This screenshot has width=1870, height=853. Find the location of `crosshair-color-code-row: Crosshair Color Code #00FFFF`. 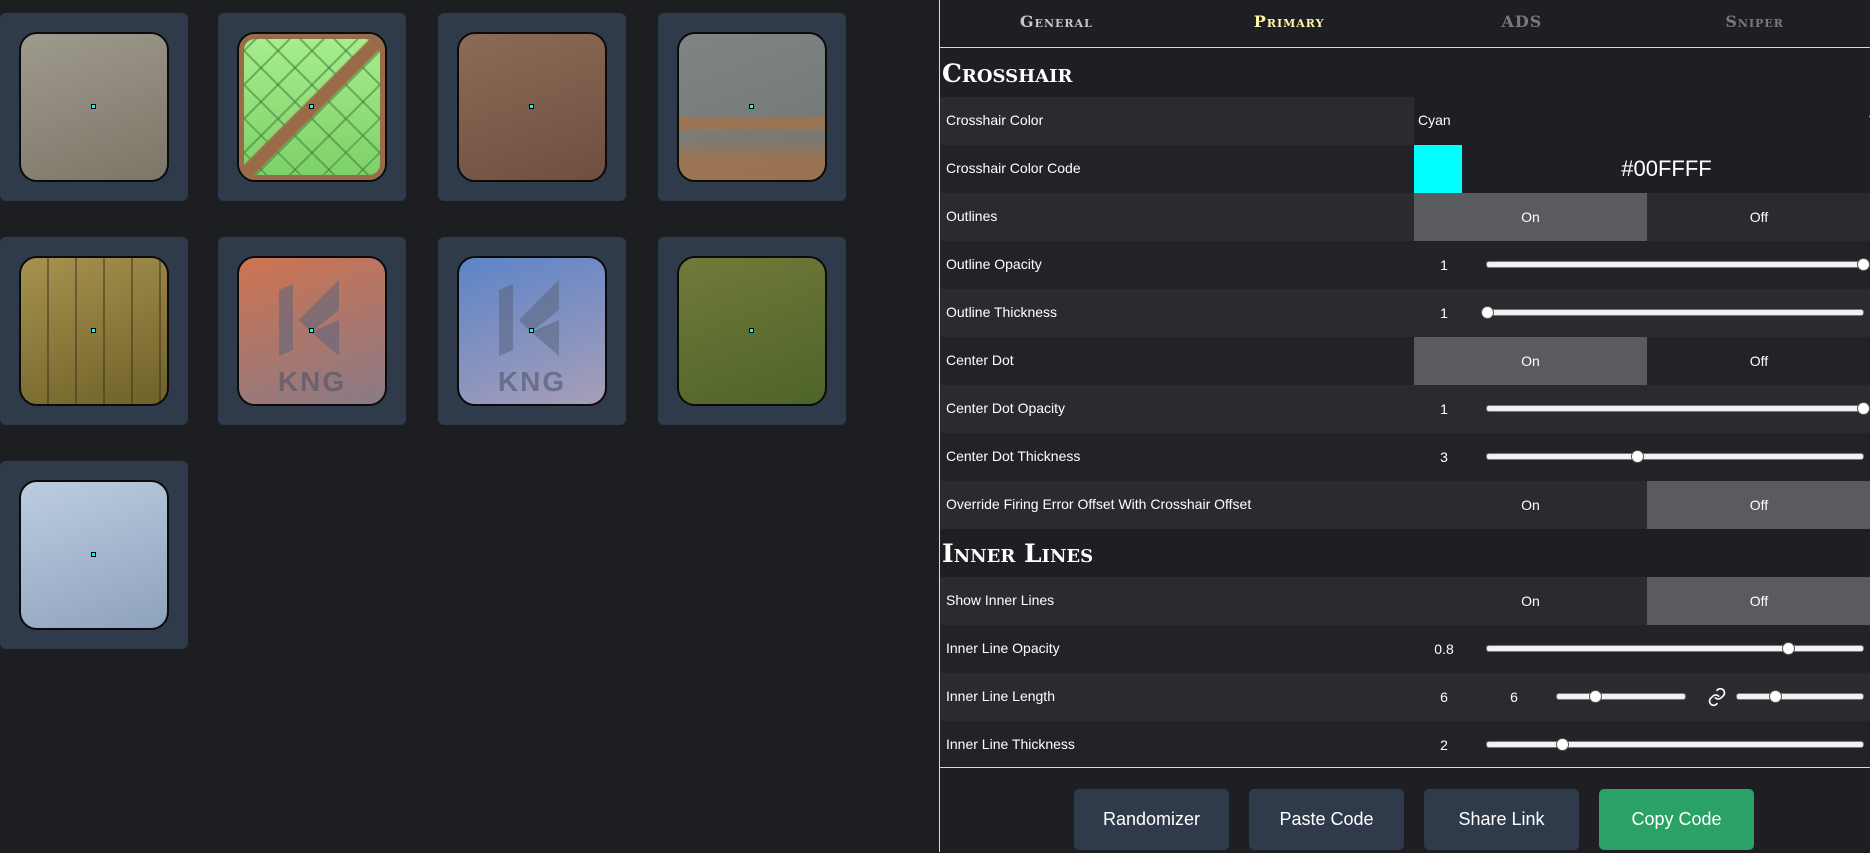

crosshair-color-code-row: Crosshair Color Code #00FFFF is located at coordinates (1405, 169).